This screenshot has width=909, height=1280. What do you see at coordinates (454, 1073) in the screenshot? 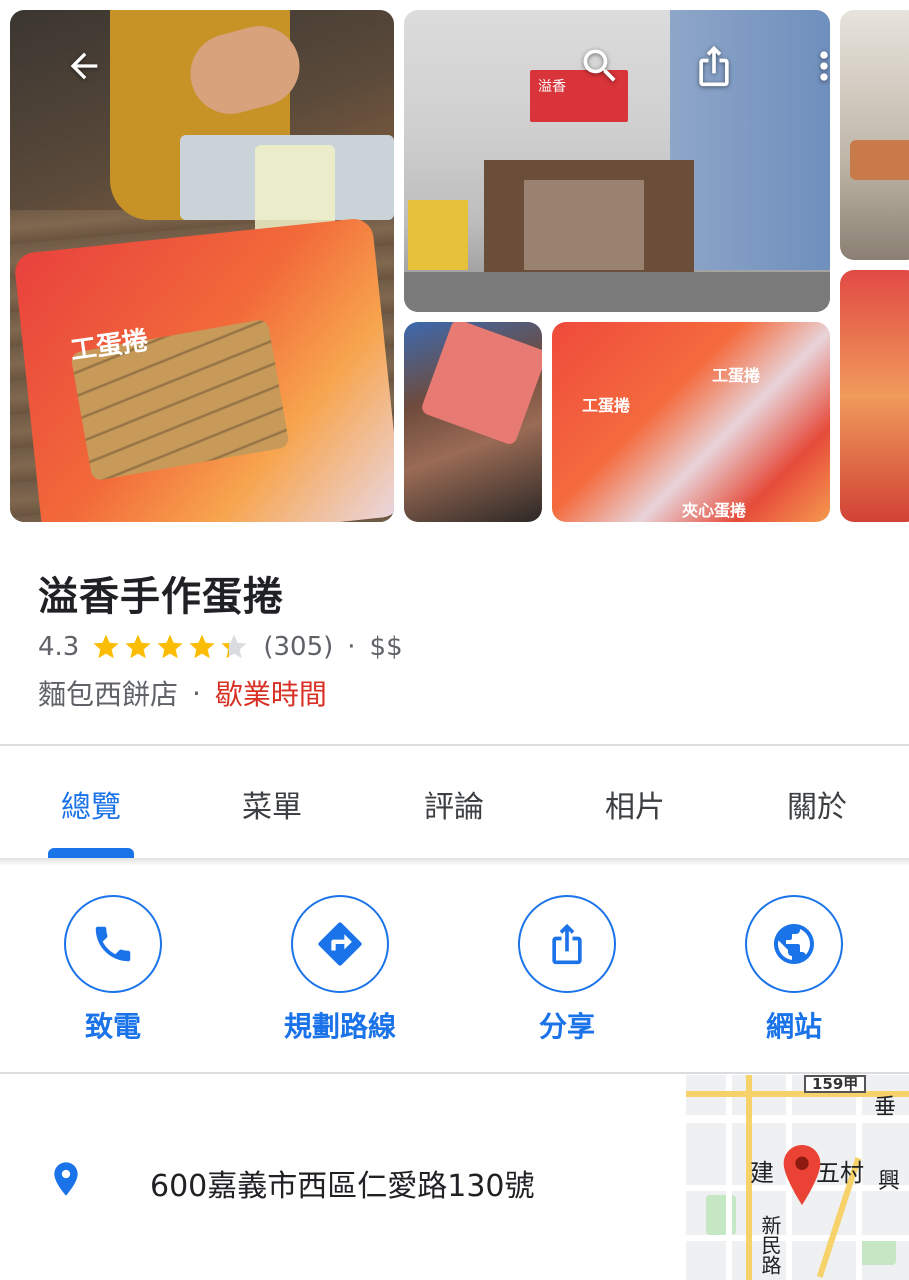
I see `divider` at bounding box center [454, 1073].